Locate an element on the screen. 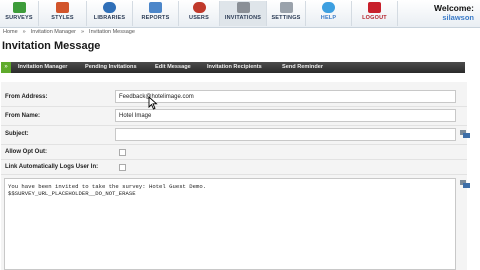 The height and width of the screenshot is (270, 480). nav-item-logout: LOGOUT is located at coordinates (375, 13).